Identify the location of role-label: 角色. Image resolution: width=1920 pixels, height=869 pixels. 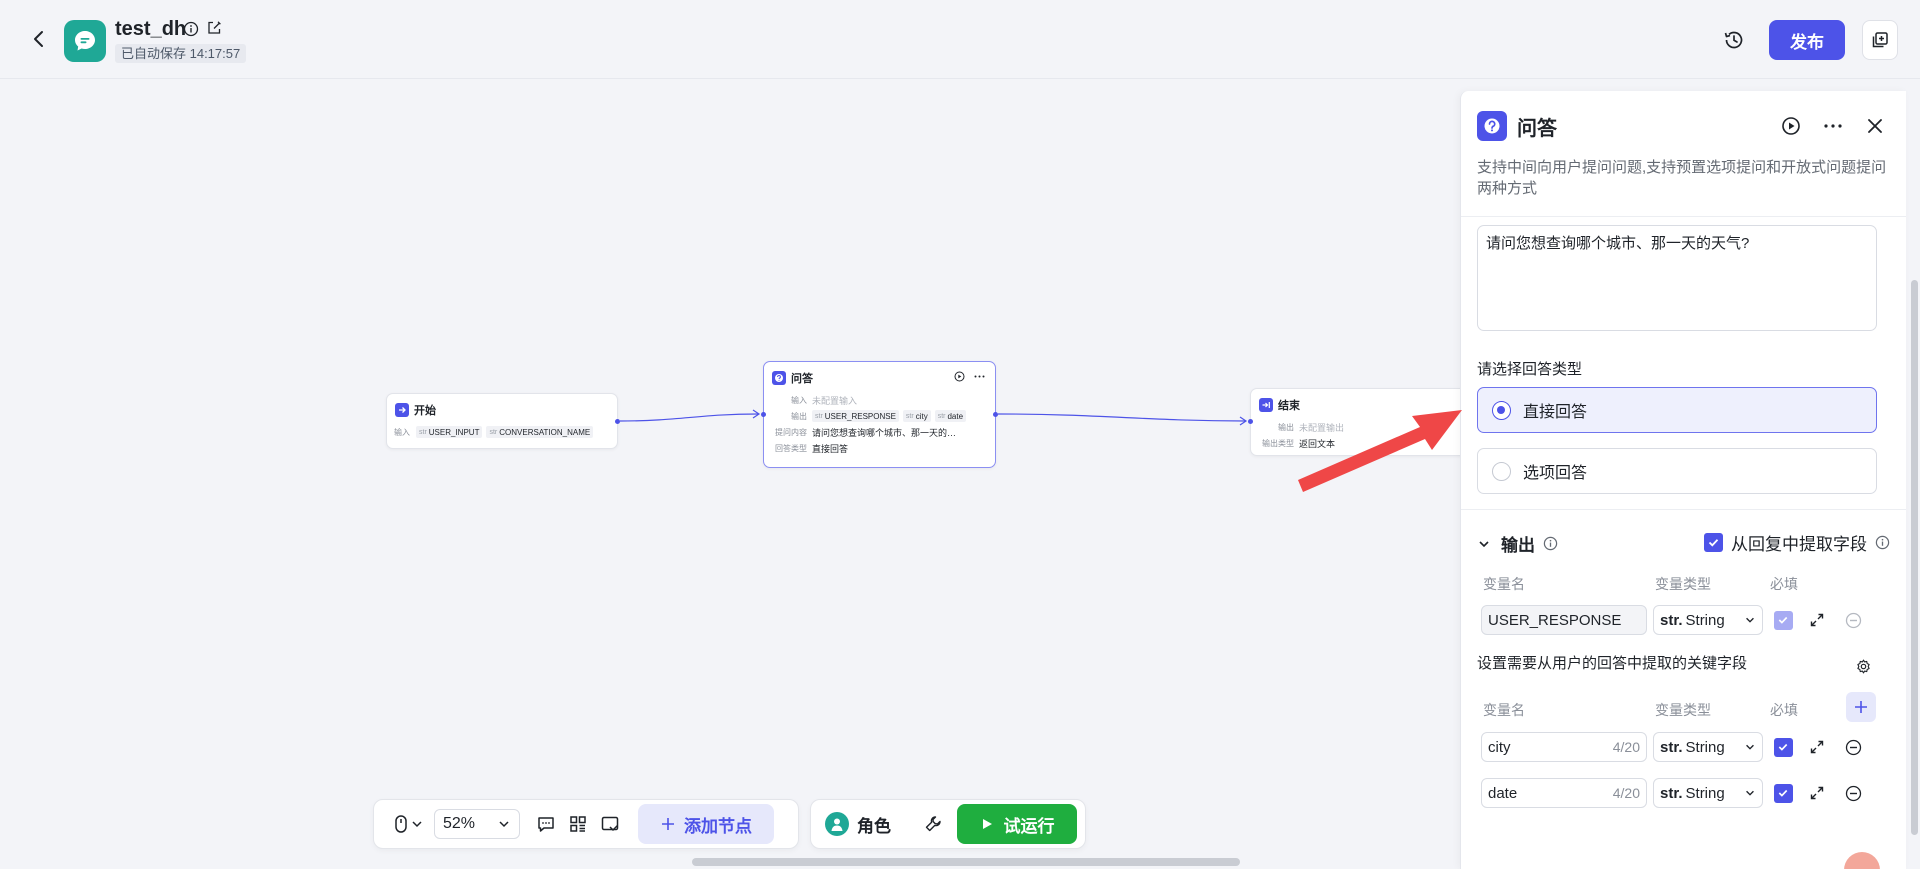
(874, 826).